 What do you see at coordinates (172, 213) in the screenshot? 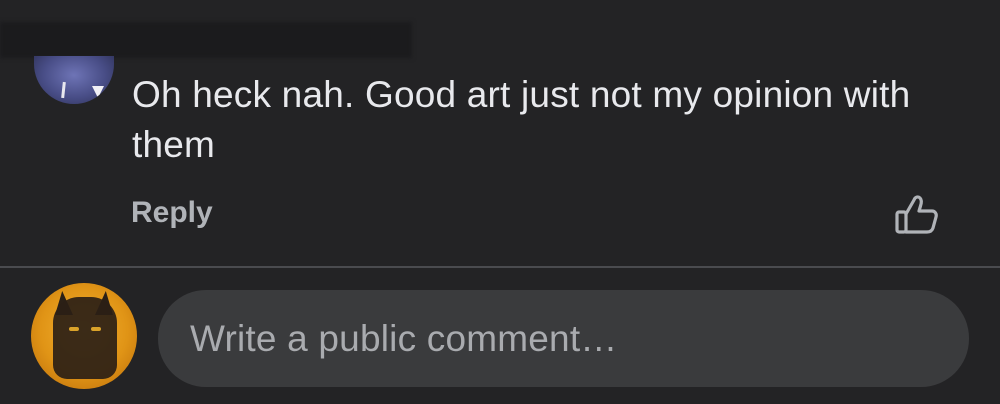
I see `reply-button: Reply` at bounding box center [172, 213].